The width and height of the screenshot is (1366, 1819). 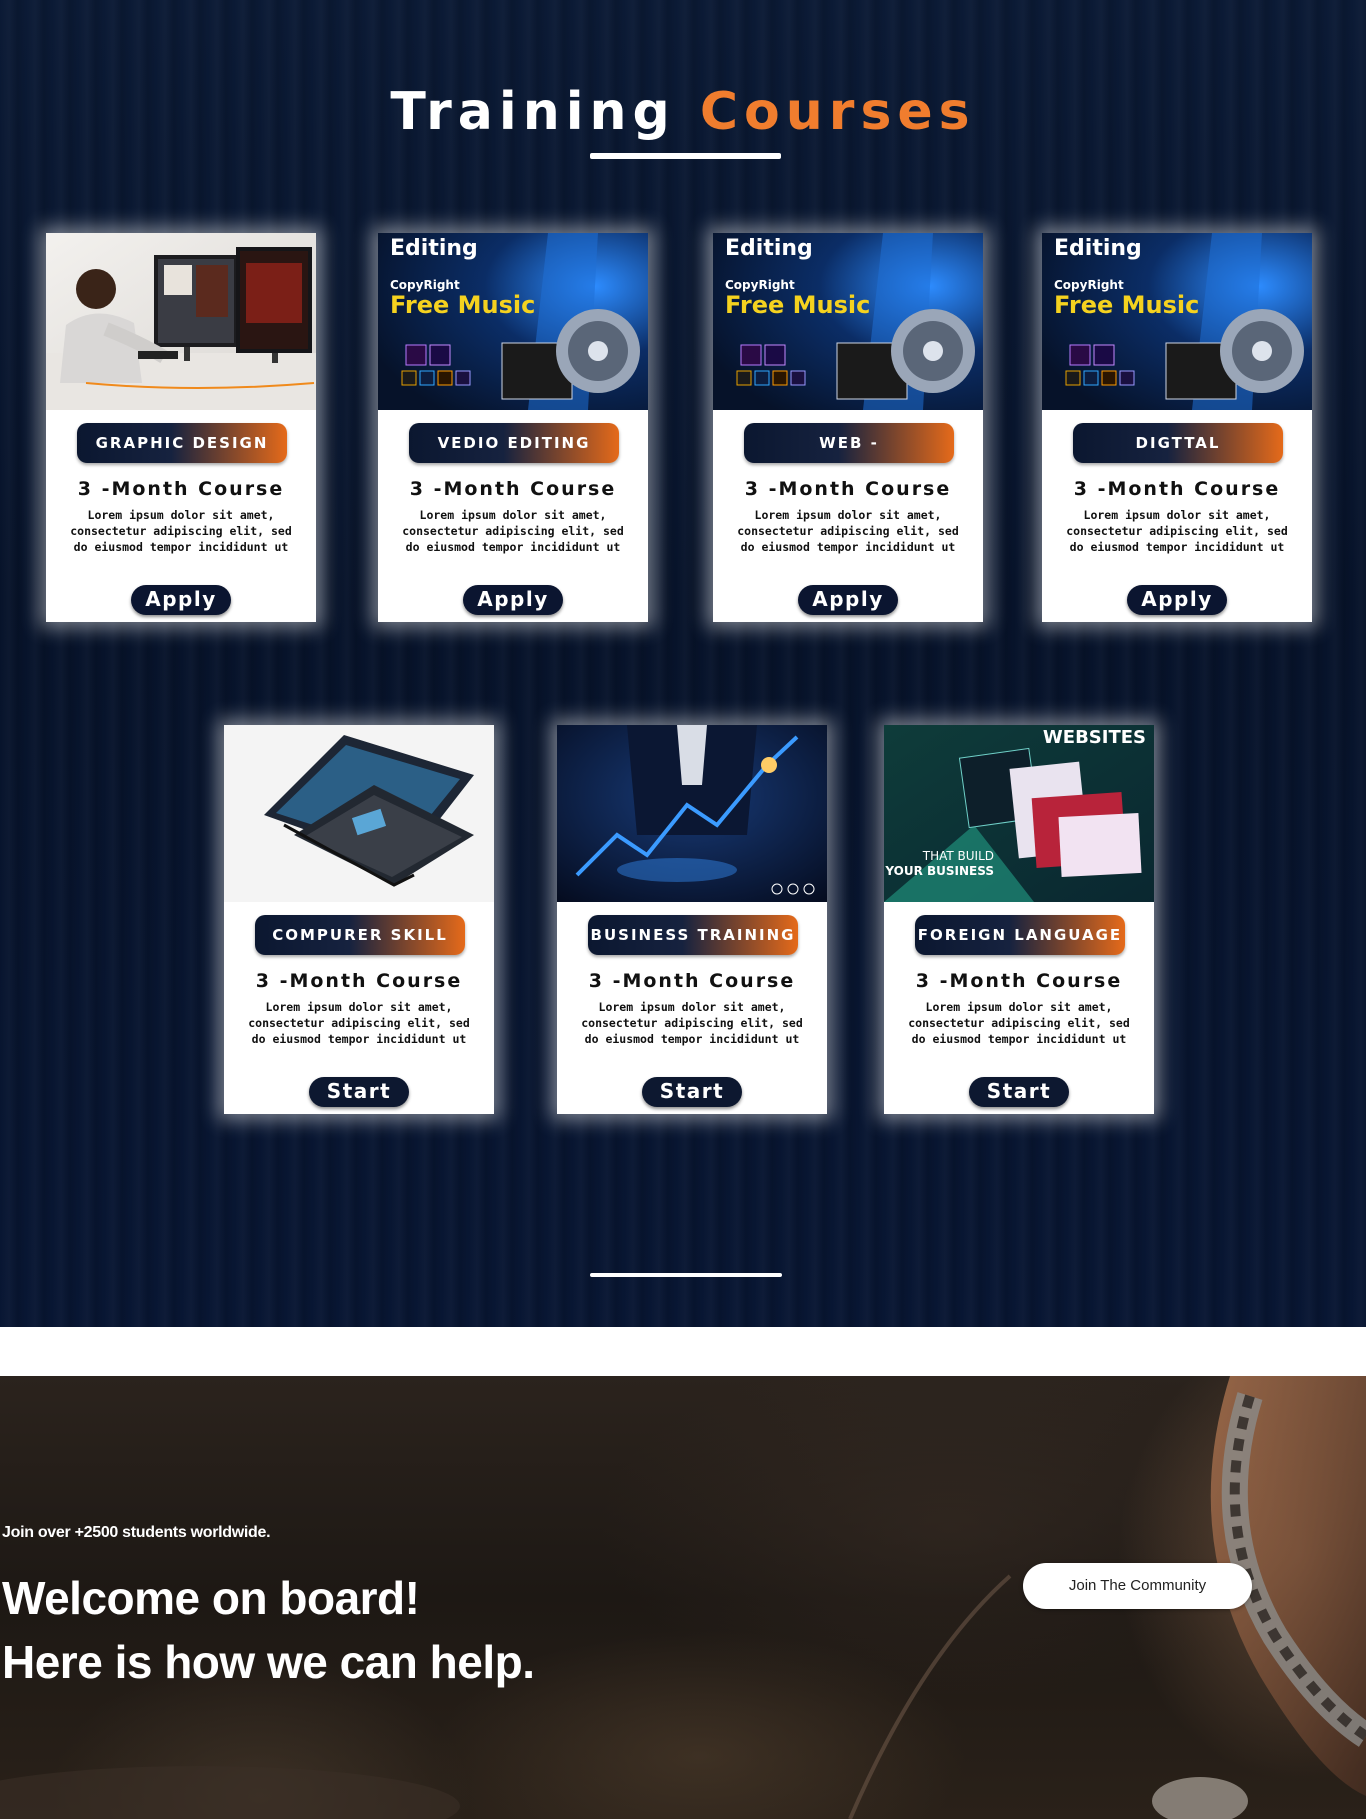 What do you see at coordinates (182, 443) in the screenshot?
I see `course-badge: GRAPHIC DESIGN` at bounding box center [182, 443].